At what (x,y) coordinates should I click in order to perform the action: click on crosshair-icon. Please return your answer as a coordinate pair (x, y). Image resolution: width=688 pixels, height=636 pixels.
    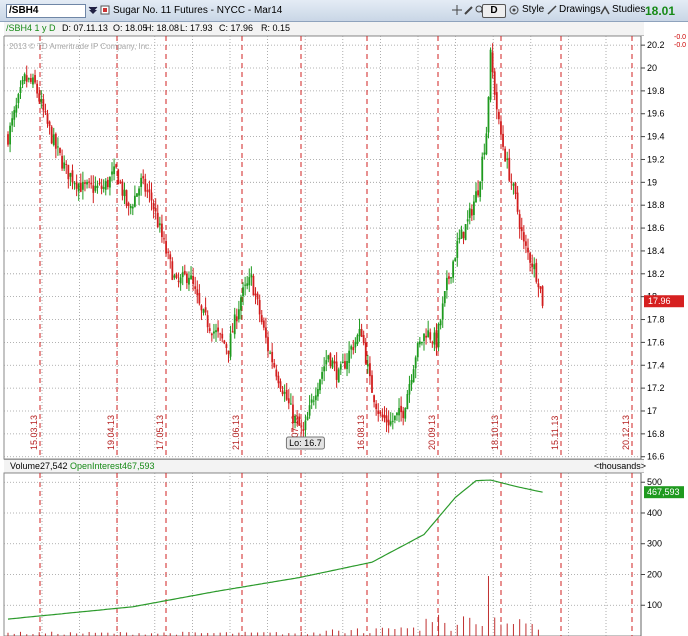
    Looking at the image, I should click on (457, 10).